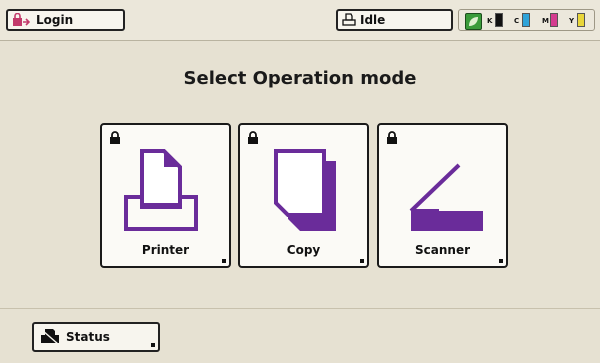 This screenshot has width=600, height=363. I want to click on scanner-mode-button: Scanner, so click(442, 195).